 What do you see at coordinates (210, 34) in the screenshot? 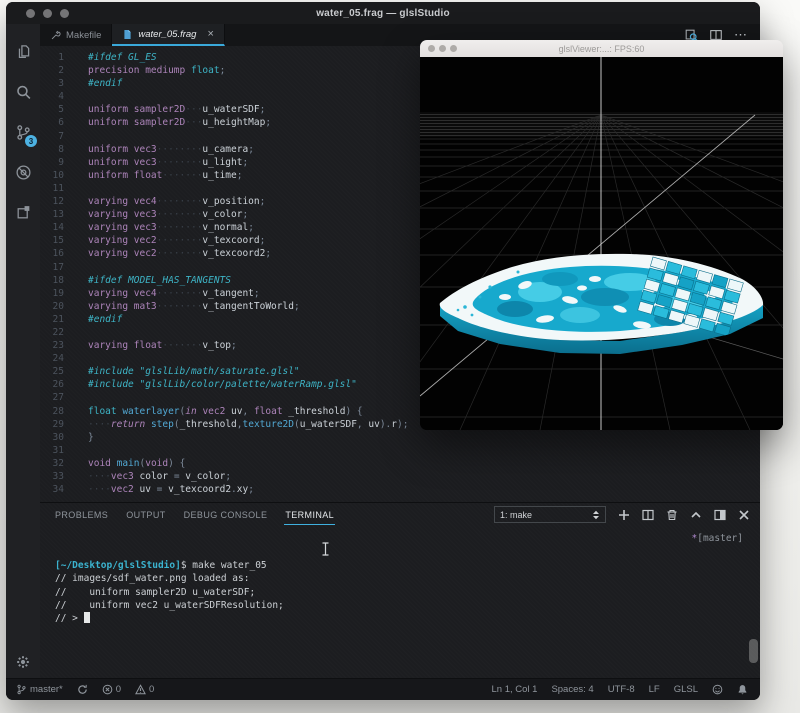
I see `close-icon: ×` at bounding box center [210, 34].